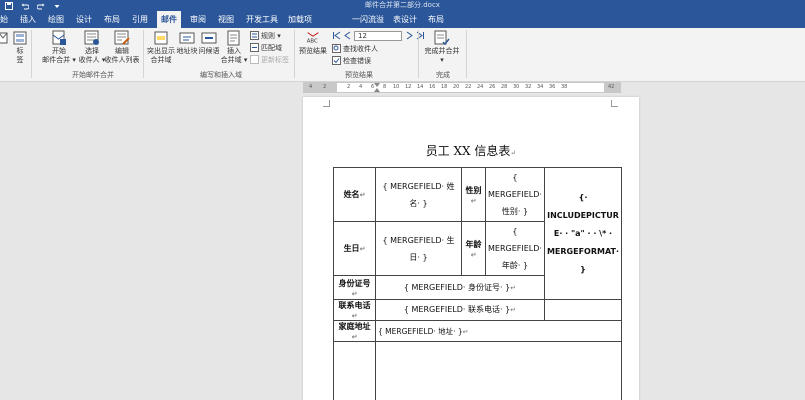 The width and height of the screenshot is (805, 400). I want to click on ruler-tick: 12, so click(408, 87).